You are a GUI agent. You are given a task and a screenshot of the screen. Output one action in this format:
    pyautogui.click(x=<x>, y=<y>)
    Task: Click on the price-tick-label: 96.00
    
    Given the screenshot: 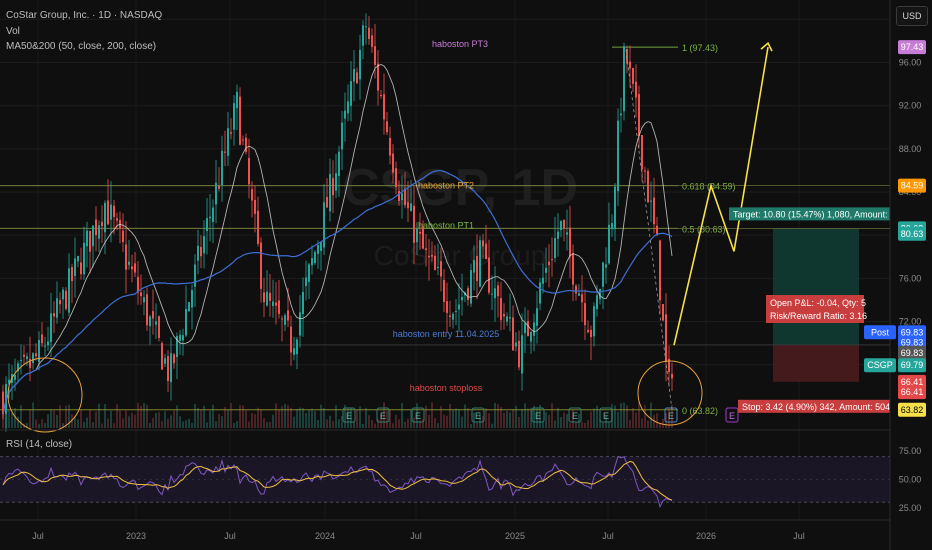 What is the action you would take?
    pyautogui.click(x=910, y=63)
    